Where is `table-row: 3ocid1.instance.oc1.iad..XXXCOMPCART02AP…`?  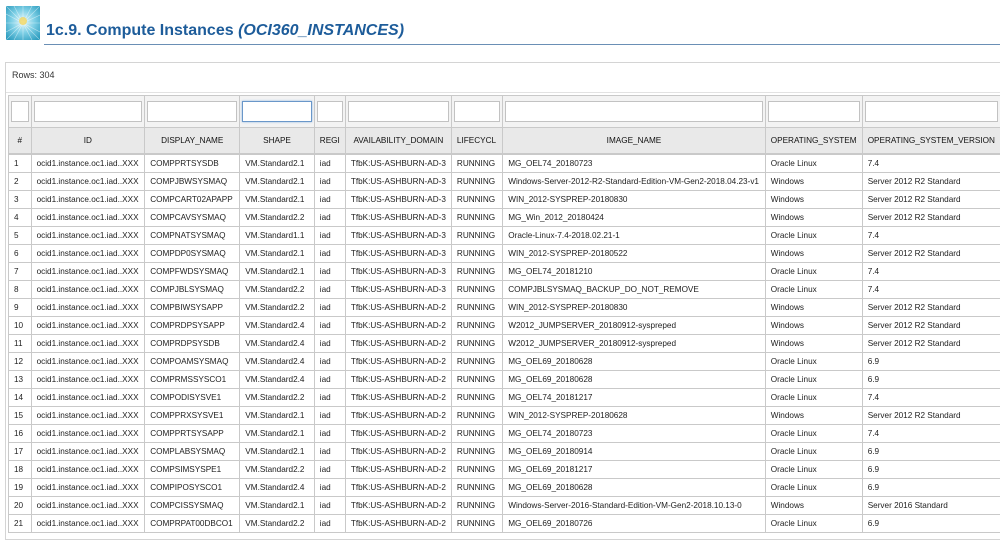
table-row: 3ocid1.instance.oc1.iad..XXXCOMPCART02AP… is located at coordinates (504, 200).